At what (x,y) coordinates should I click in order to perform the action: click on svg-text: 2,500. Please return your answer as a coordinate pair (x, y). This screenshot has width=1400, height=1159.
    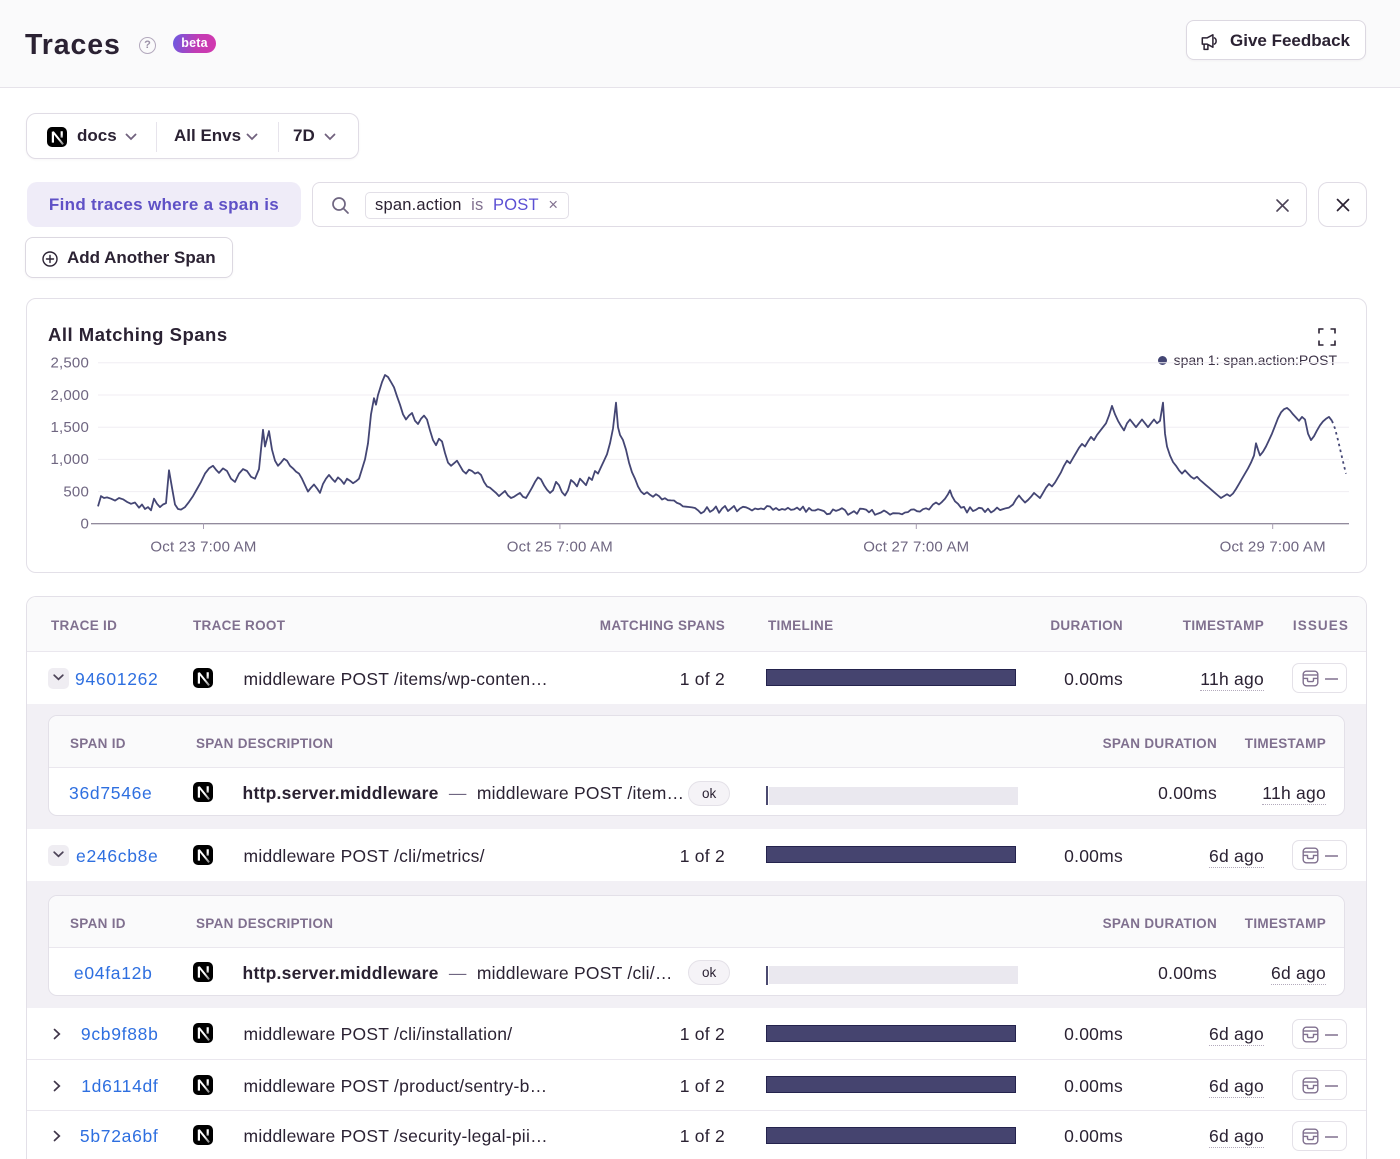
    Looking at the image, I should click on (69, 363).